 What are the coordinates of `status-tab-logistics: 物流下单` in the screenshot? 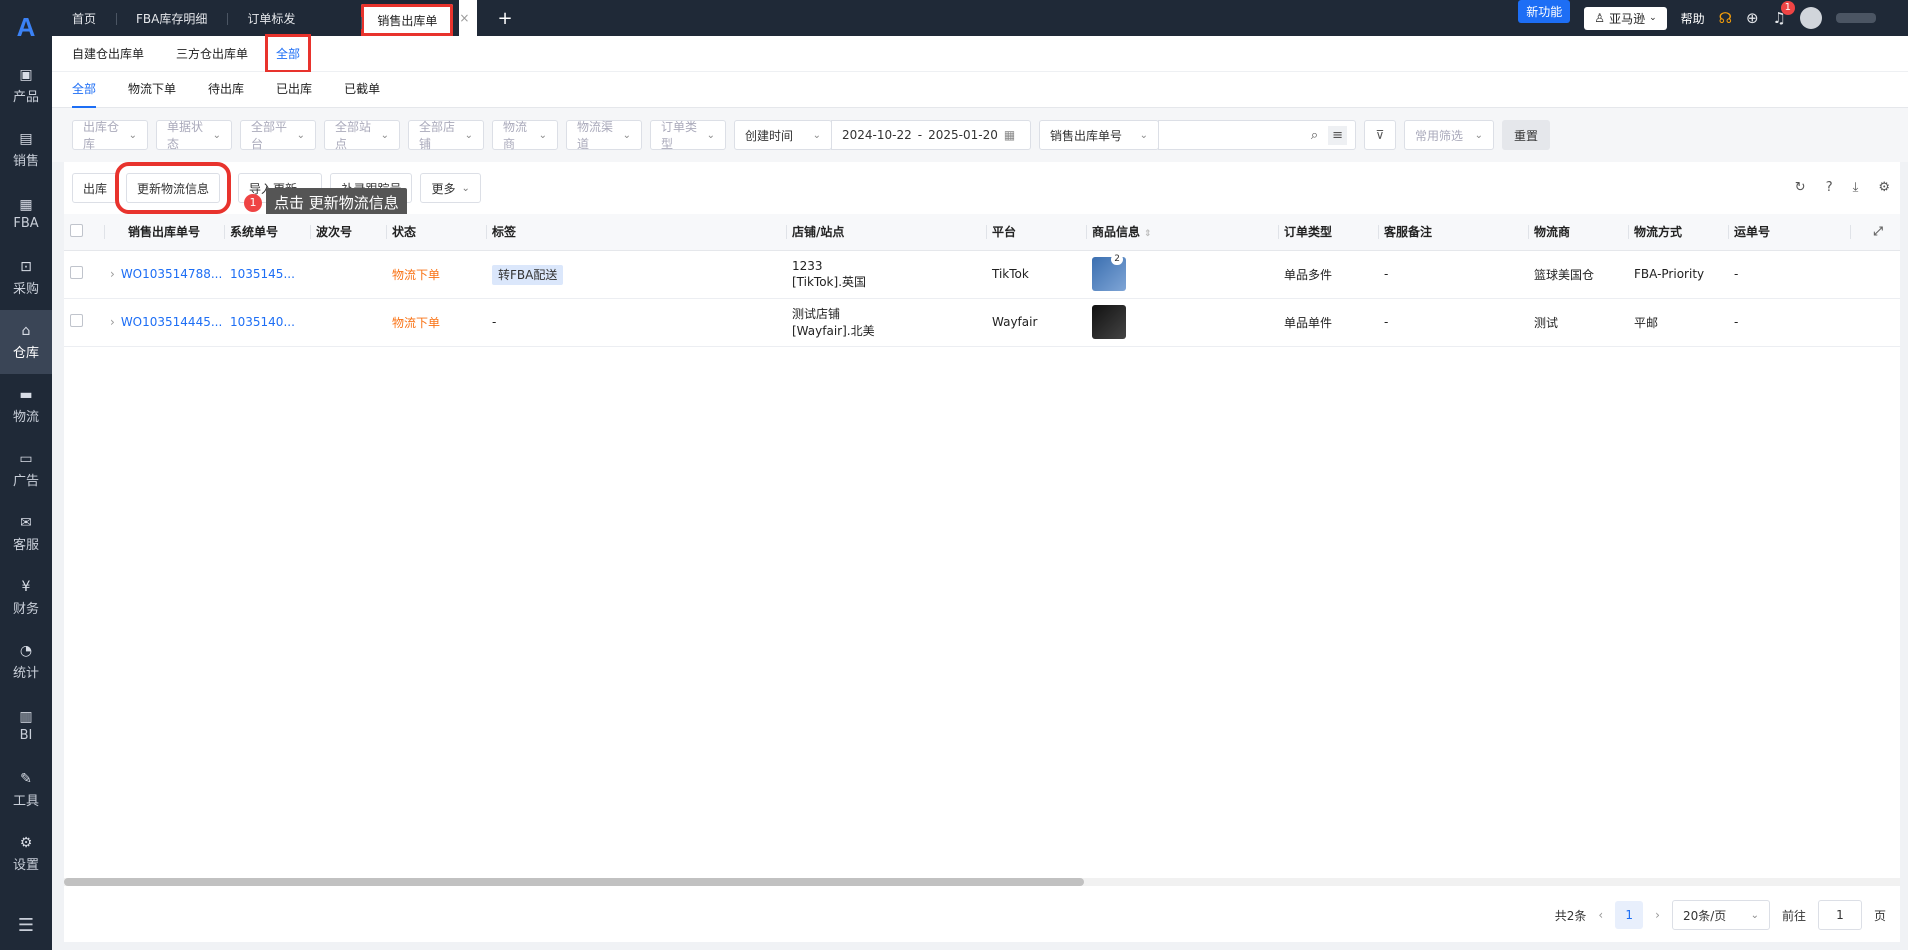 It's located at (152, 90).